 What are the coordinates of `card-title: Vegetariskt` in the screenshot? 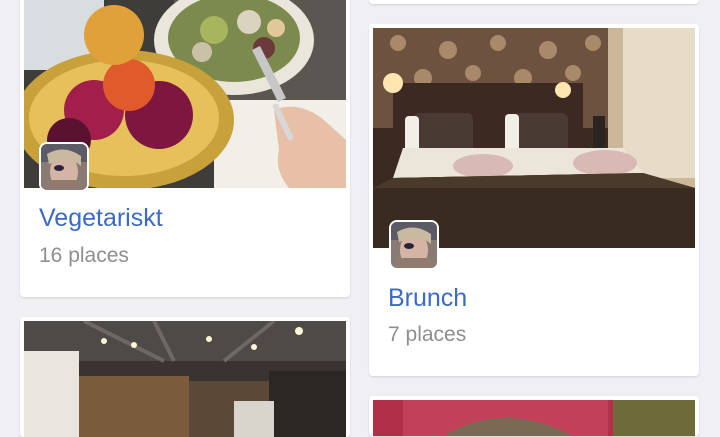 It's located at (101, 218).